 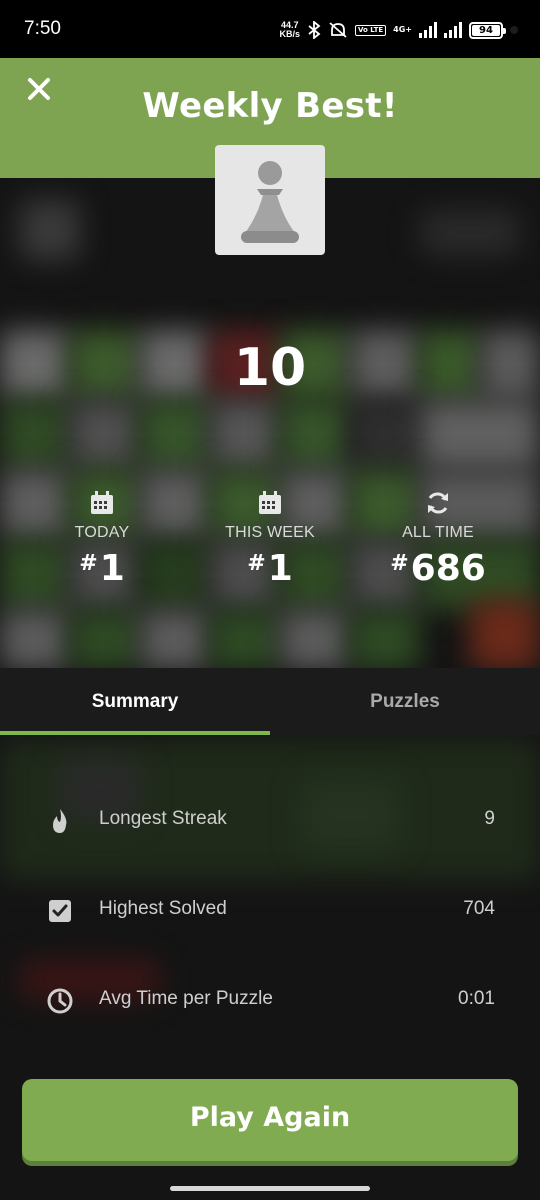 I want to click on tab-bar: Summary Puzzles, so click(x=270, y=701).